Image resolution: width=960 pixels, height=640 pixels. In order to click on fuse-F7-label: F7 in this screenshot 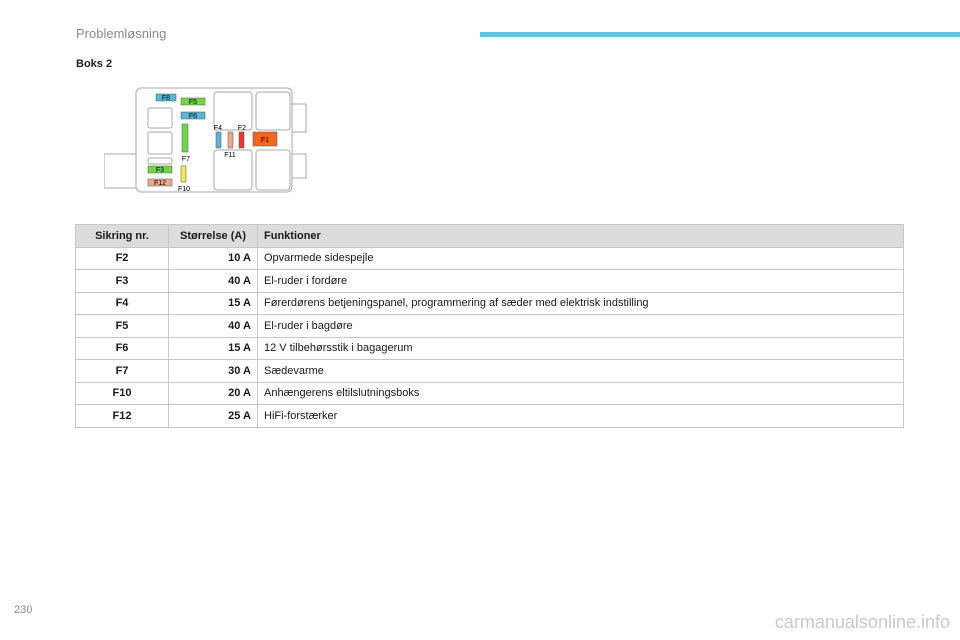, I will do `click(186, 159)`.